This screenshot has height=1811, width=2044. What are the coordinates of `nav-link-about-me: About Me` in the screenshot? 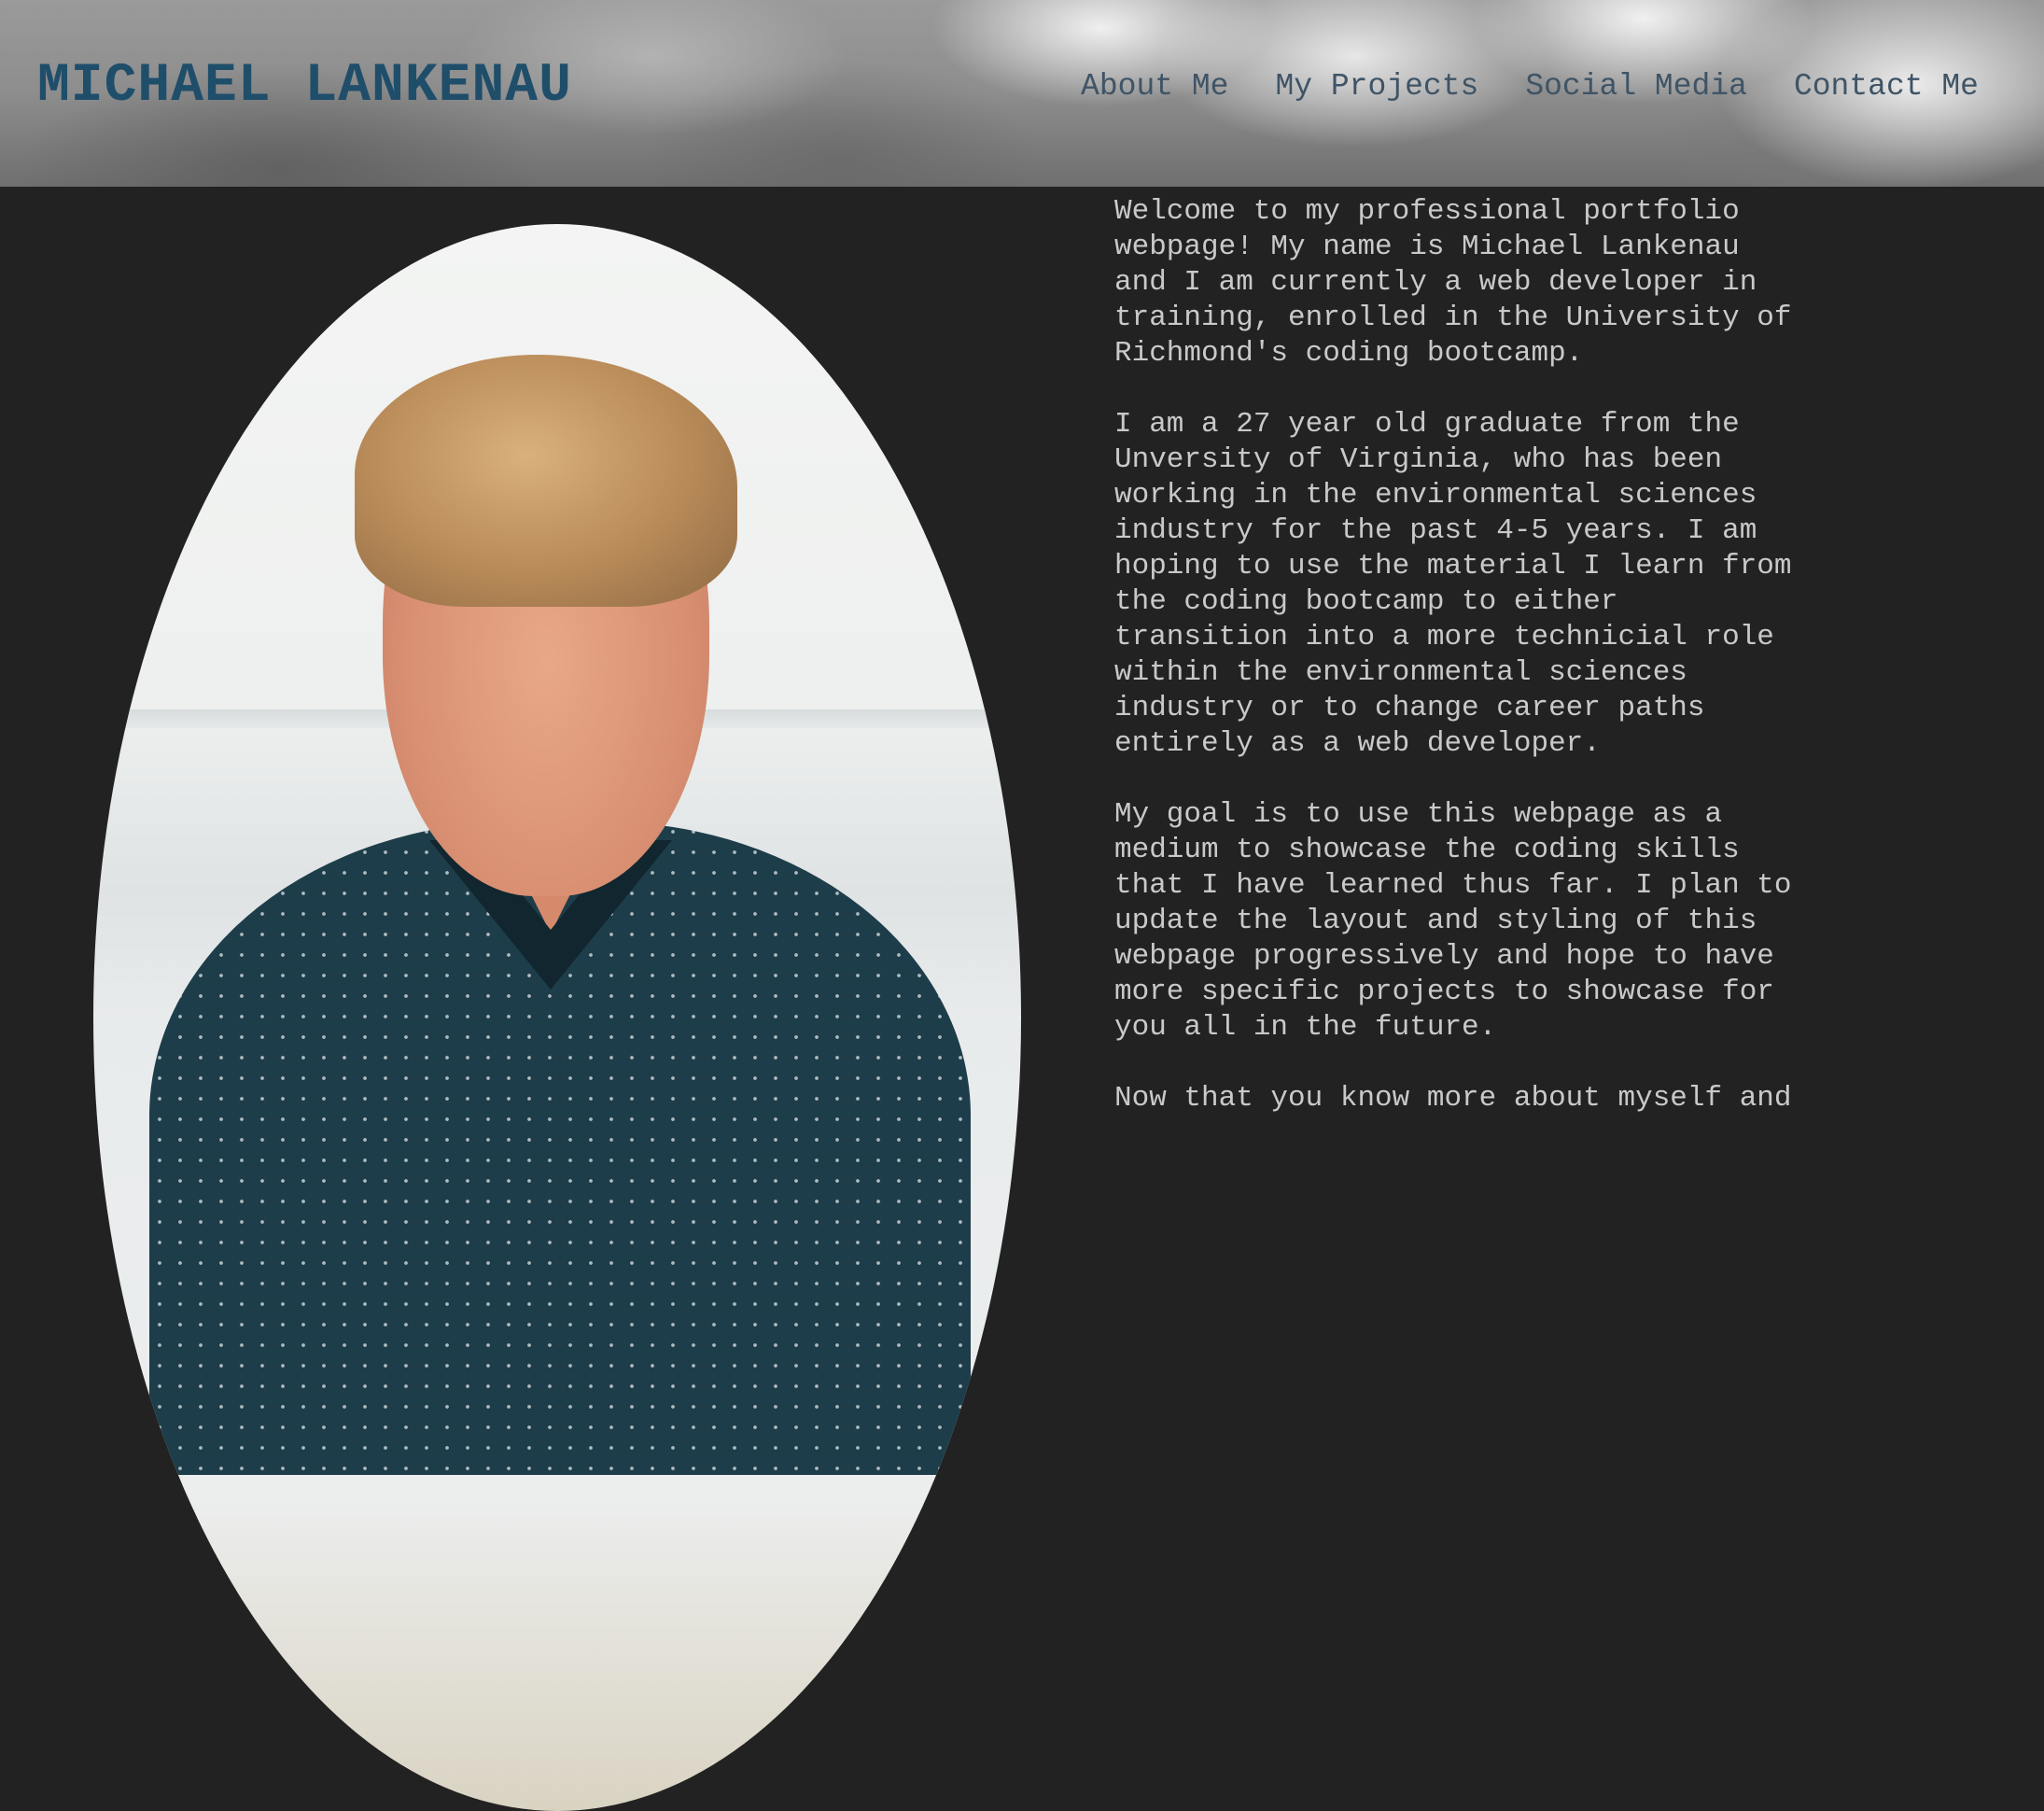 It's located at (1154, 86).